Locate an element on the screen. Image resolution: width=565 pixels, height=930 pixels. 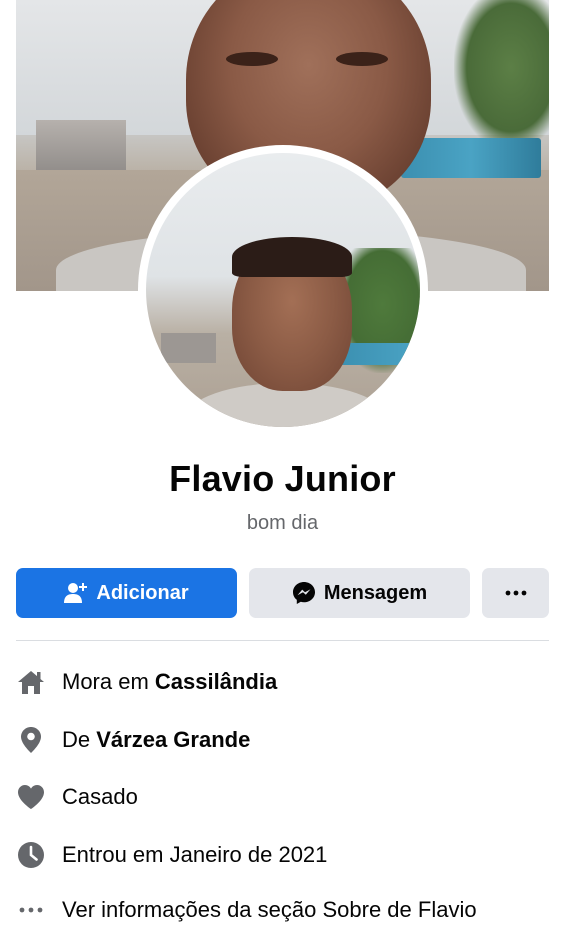
cover-eye-left is located at coordinates (252, 59).